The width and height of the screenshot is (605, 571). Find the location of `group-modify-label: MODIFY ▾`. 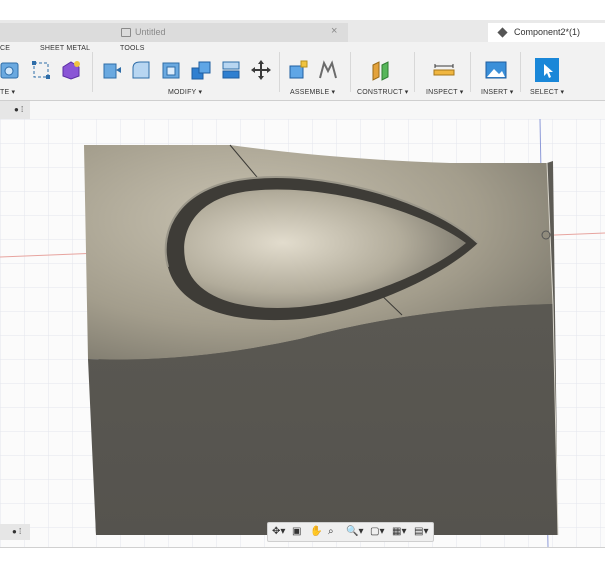

group-modify-label: MODIFY ▾ is located at coordinates (185, 92).